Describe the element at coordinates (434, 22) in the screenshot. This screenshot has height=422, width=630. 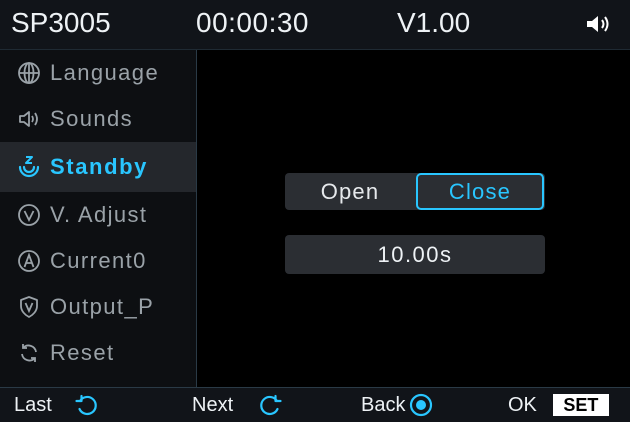
I see `firmware-version: V1.00` at that location.